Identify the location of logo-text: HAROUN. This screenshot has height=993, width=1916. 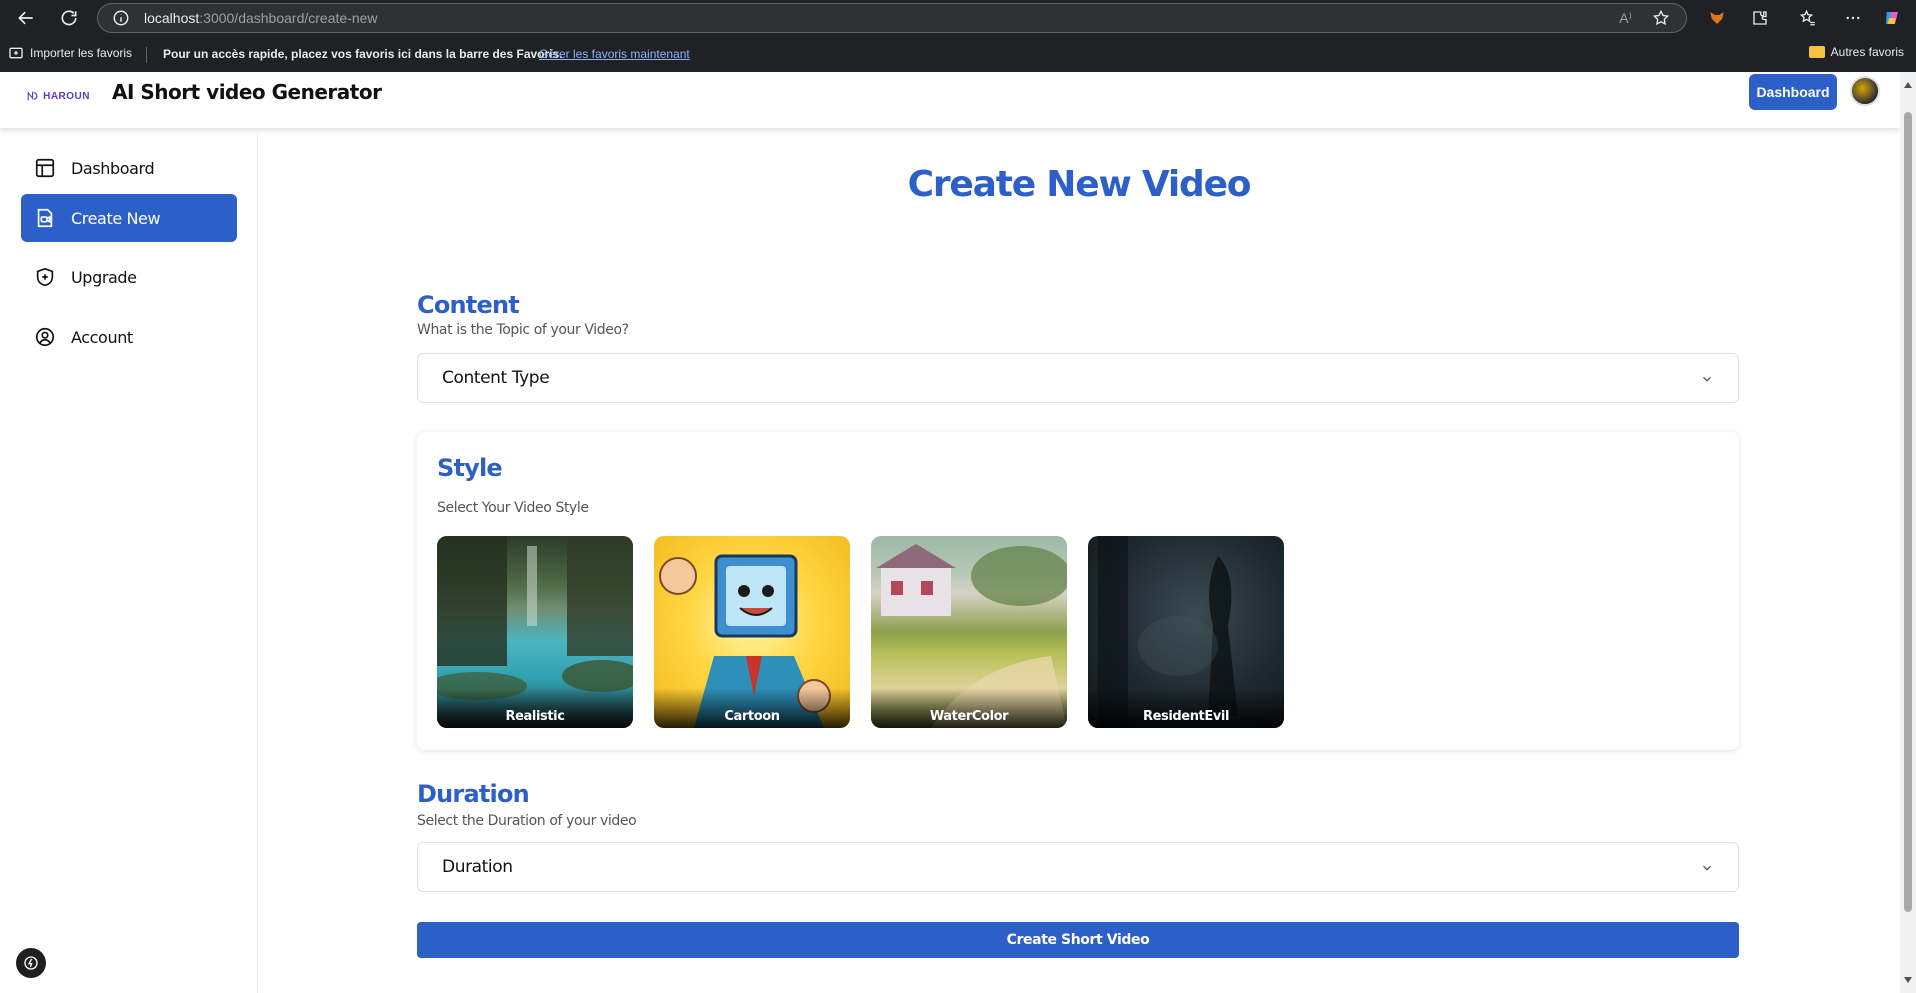
(66, 96).